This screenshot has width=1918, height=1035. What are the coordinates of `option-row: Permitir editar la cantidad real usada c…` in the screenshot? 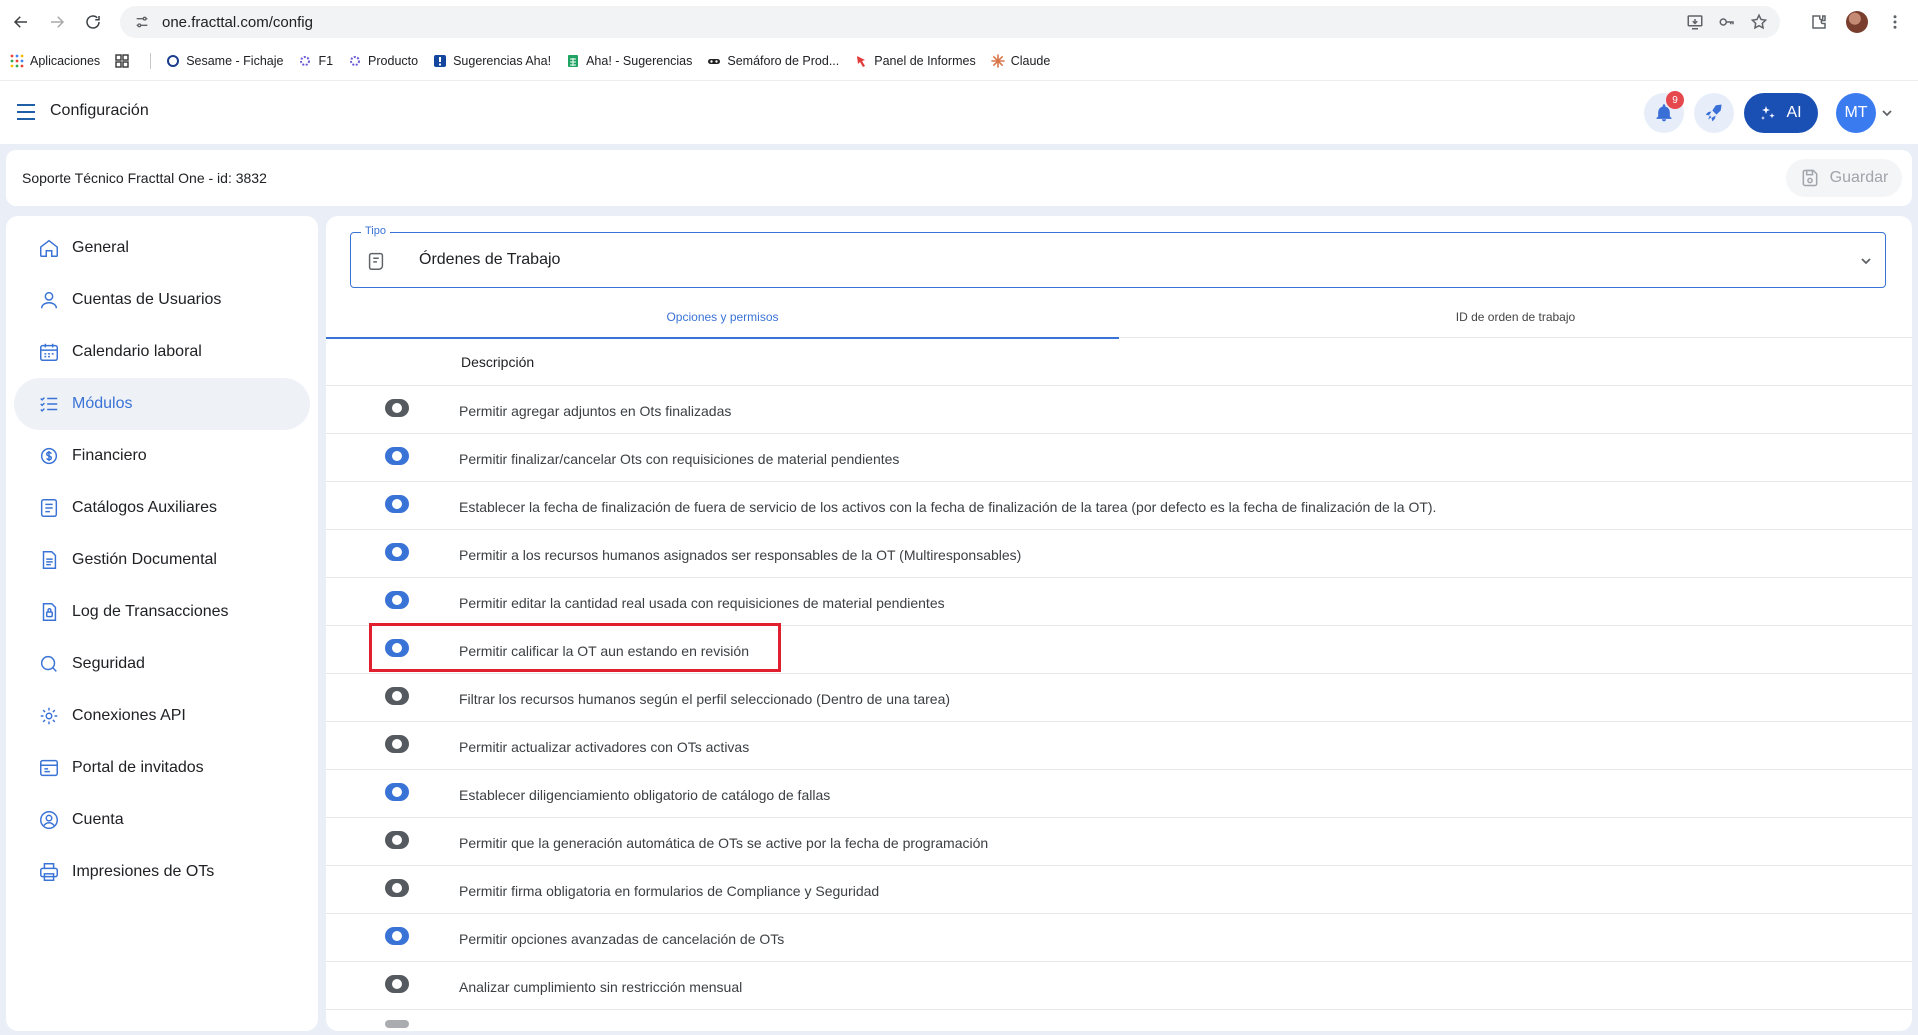 It's located at (1119, 602).